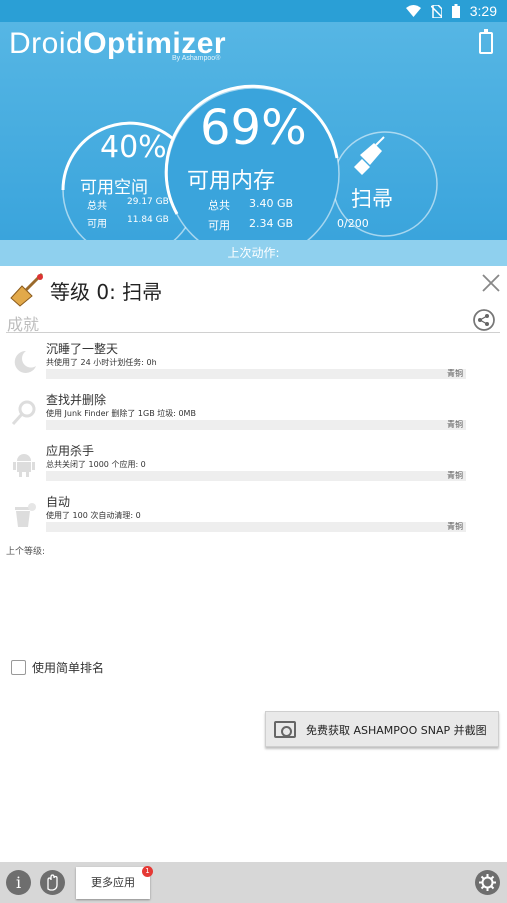  I want to click on sweep-count: 0/200, so click(353, 223).